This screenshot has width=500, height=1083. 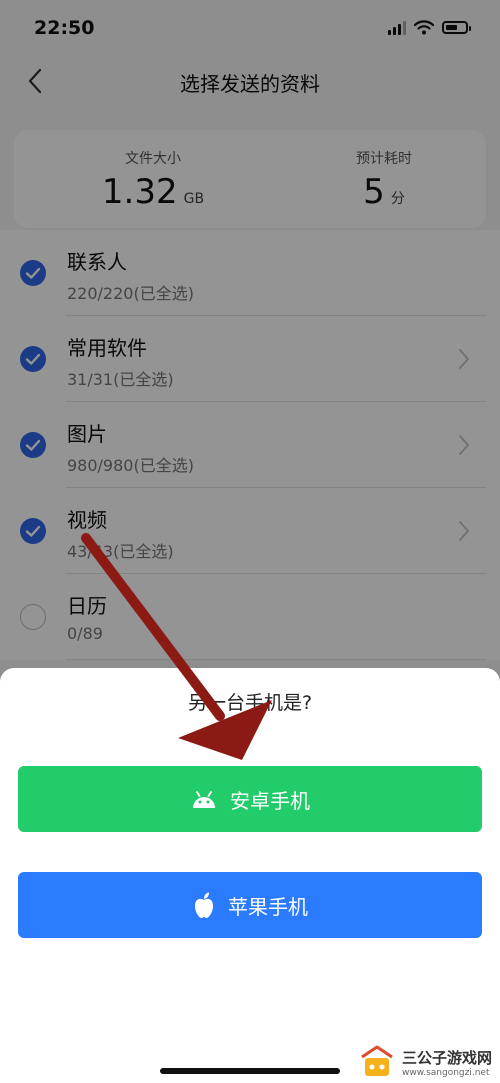 What do you see at coordinates (250, 703) in the screenshot?
I see `sheet-question: 另一台手机是?` at bounding box center [250, 703].